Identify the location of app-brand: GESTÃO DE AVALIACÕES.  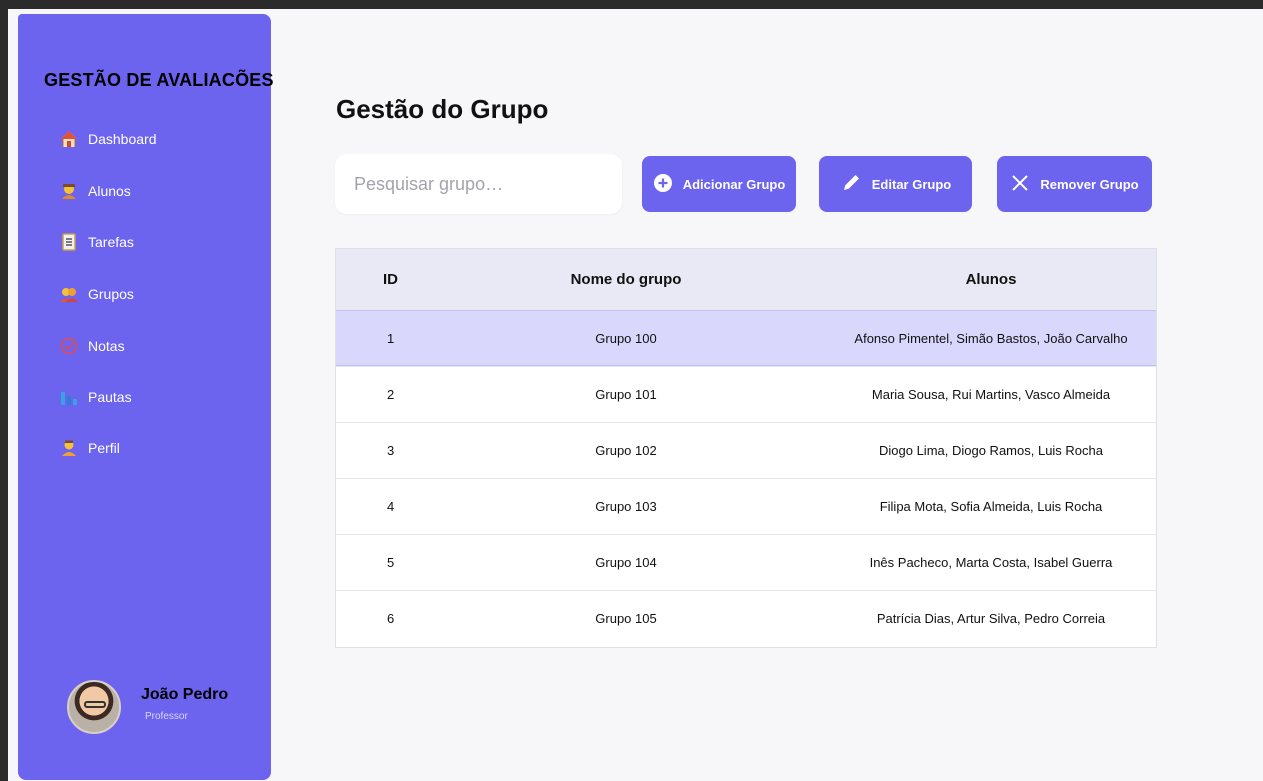
(159, 80).